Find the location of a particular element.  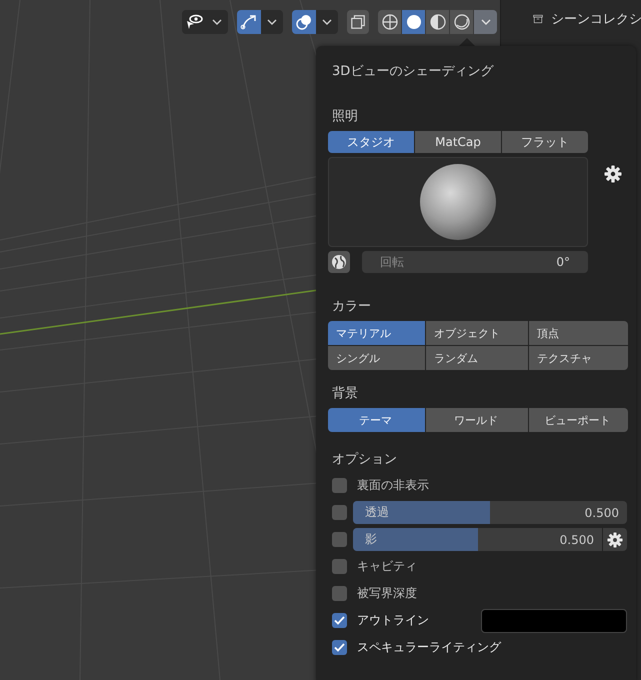

popover-title: 3Dビューのシェーディング is located at coordinates (413, 71).